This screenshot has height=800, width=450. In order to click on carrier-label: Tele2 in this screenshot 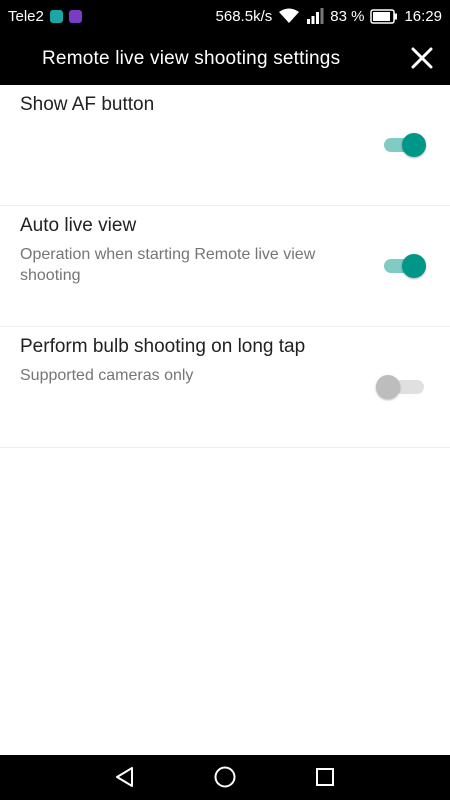, I will do `click(26, 16)`.